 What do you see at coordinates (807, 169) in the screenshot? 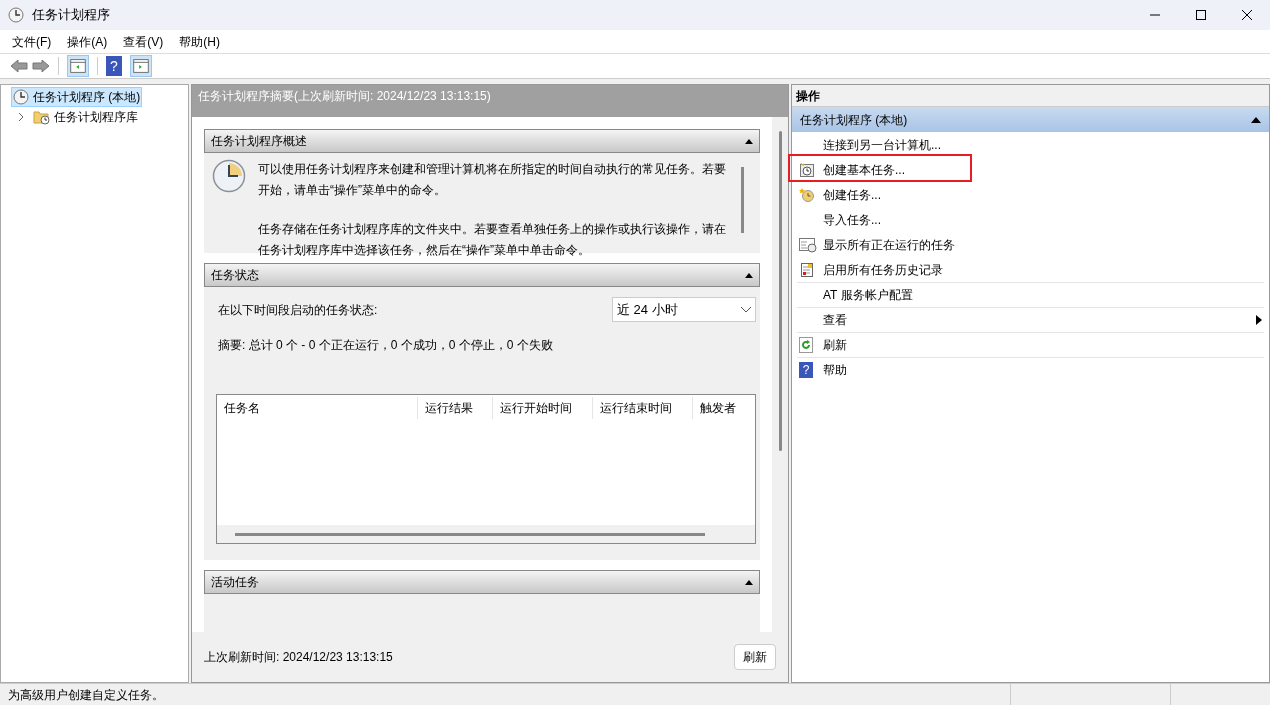
I see `clock-wand-icon` at bounding box center [807, 169].